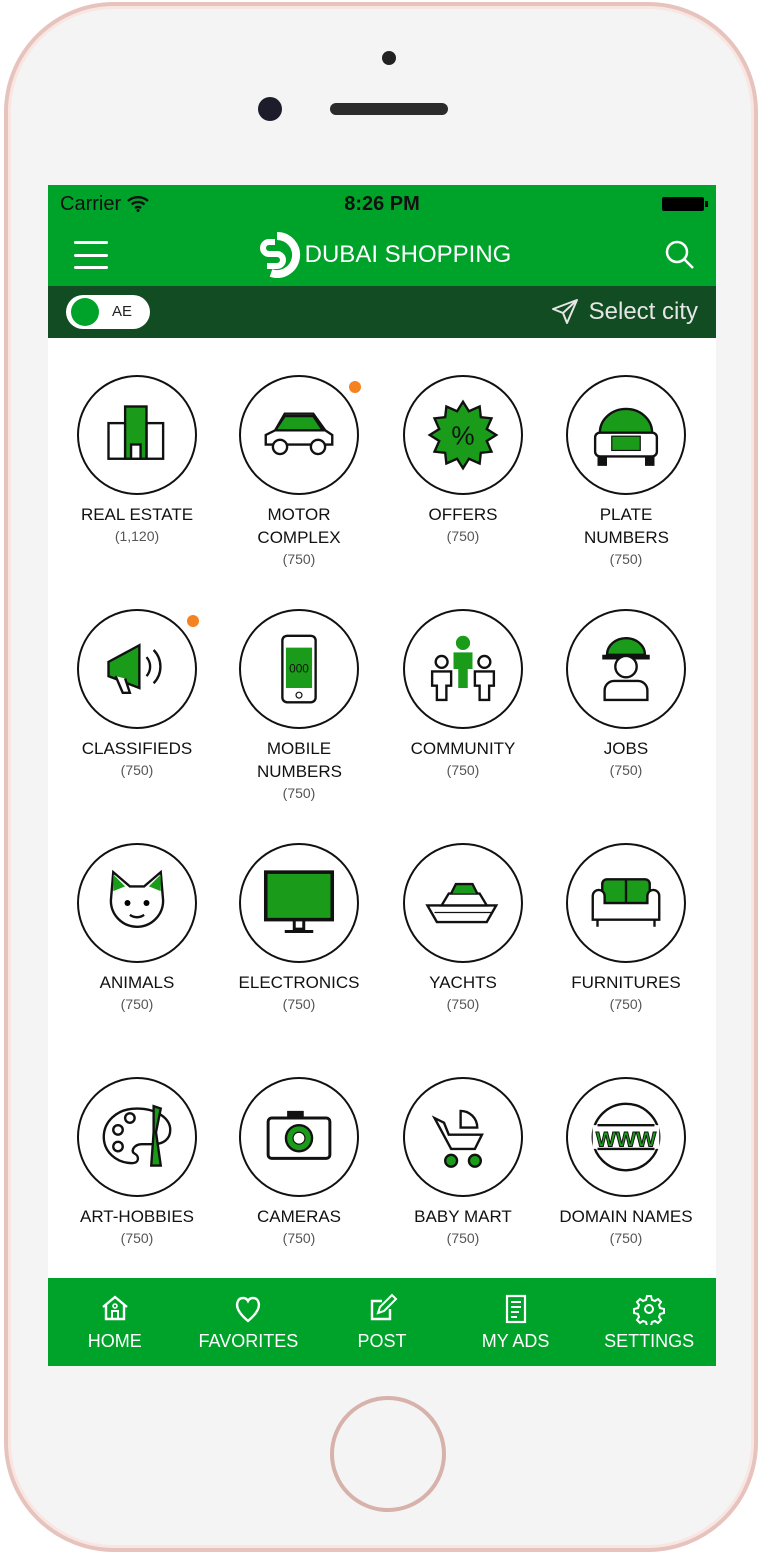  What do you see at coordinates (463, 982) in the screenshot?
I see `category-label: YACHTS` at bounding box center [463, 982].